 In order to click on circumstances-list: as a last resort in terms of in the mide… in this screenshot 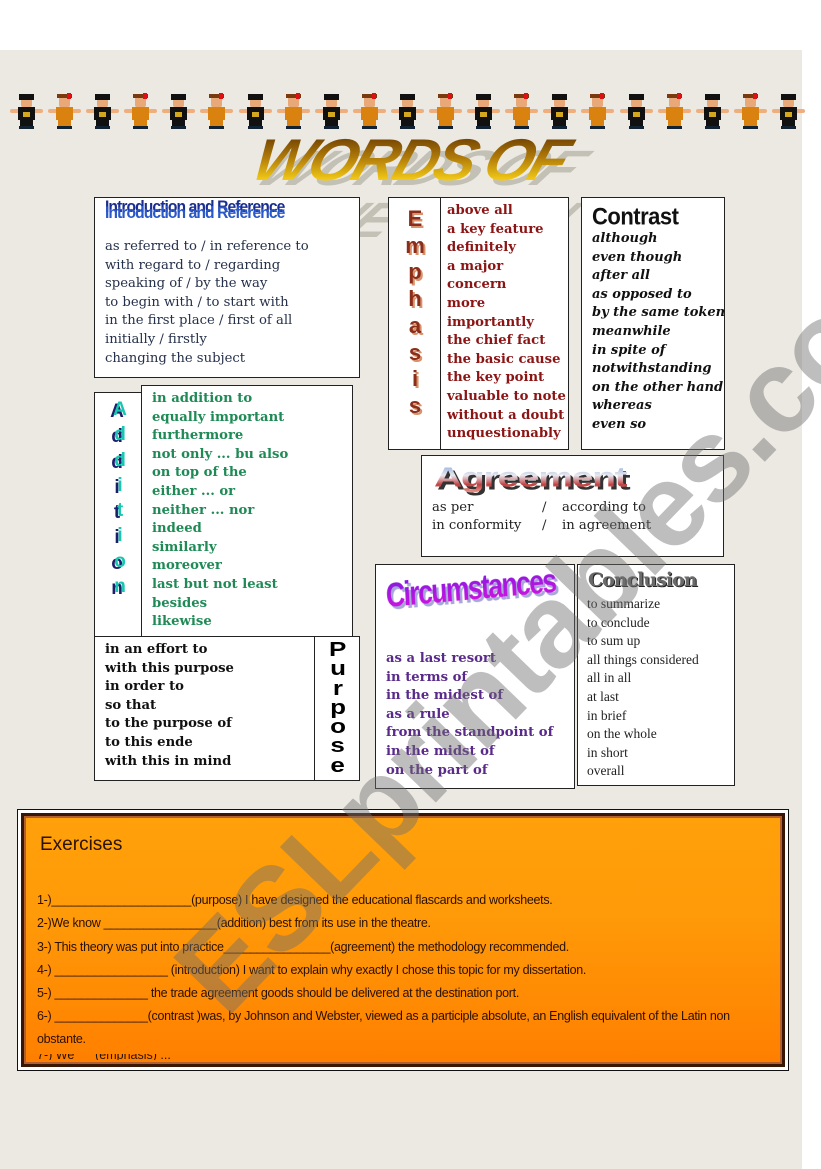, I will do `click(469, 715)`.